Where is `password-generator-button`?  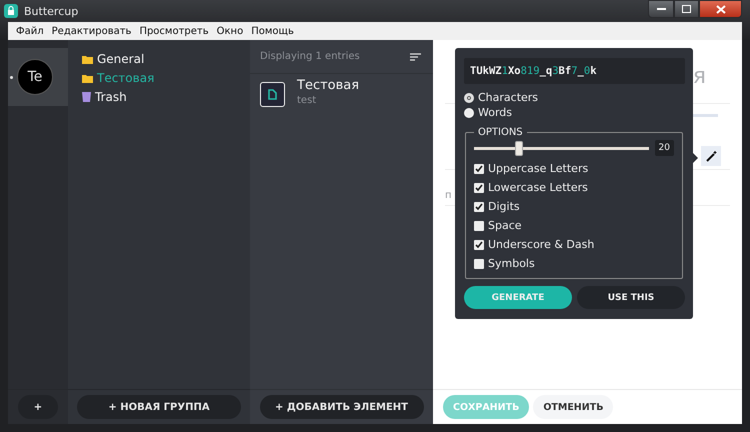
password-generator-button is located at coordinates (711, 156).